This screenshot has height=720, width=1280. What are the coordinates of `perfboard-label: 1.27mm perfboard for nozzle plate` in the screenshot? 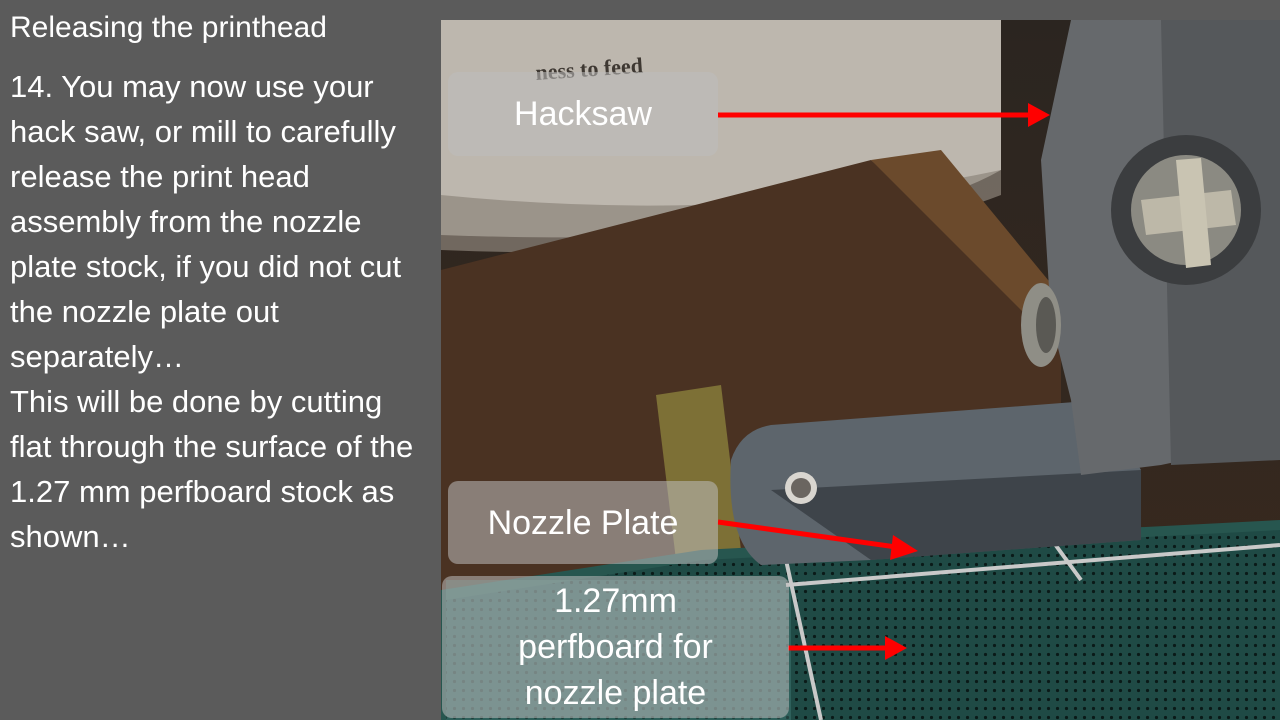 It's located at (615, 647).